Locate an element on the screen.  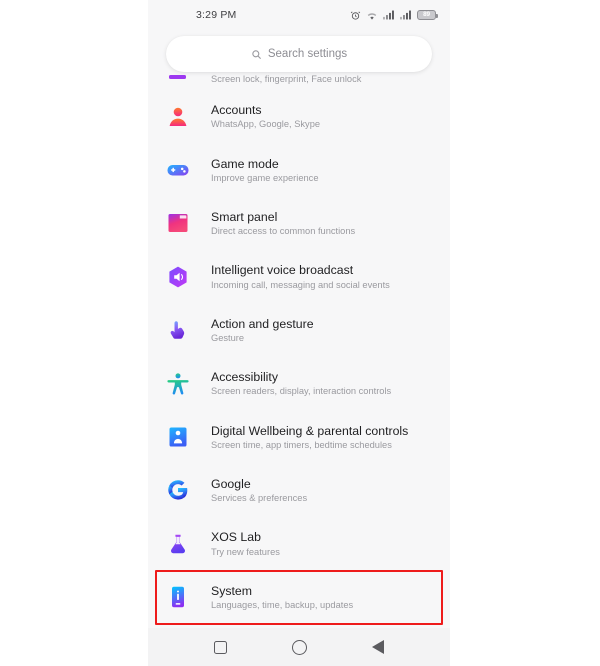
status-time: 3:29 PM is located at coordinates (216, 15).